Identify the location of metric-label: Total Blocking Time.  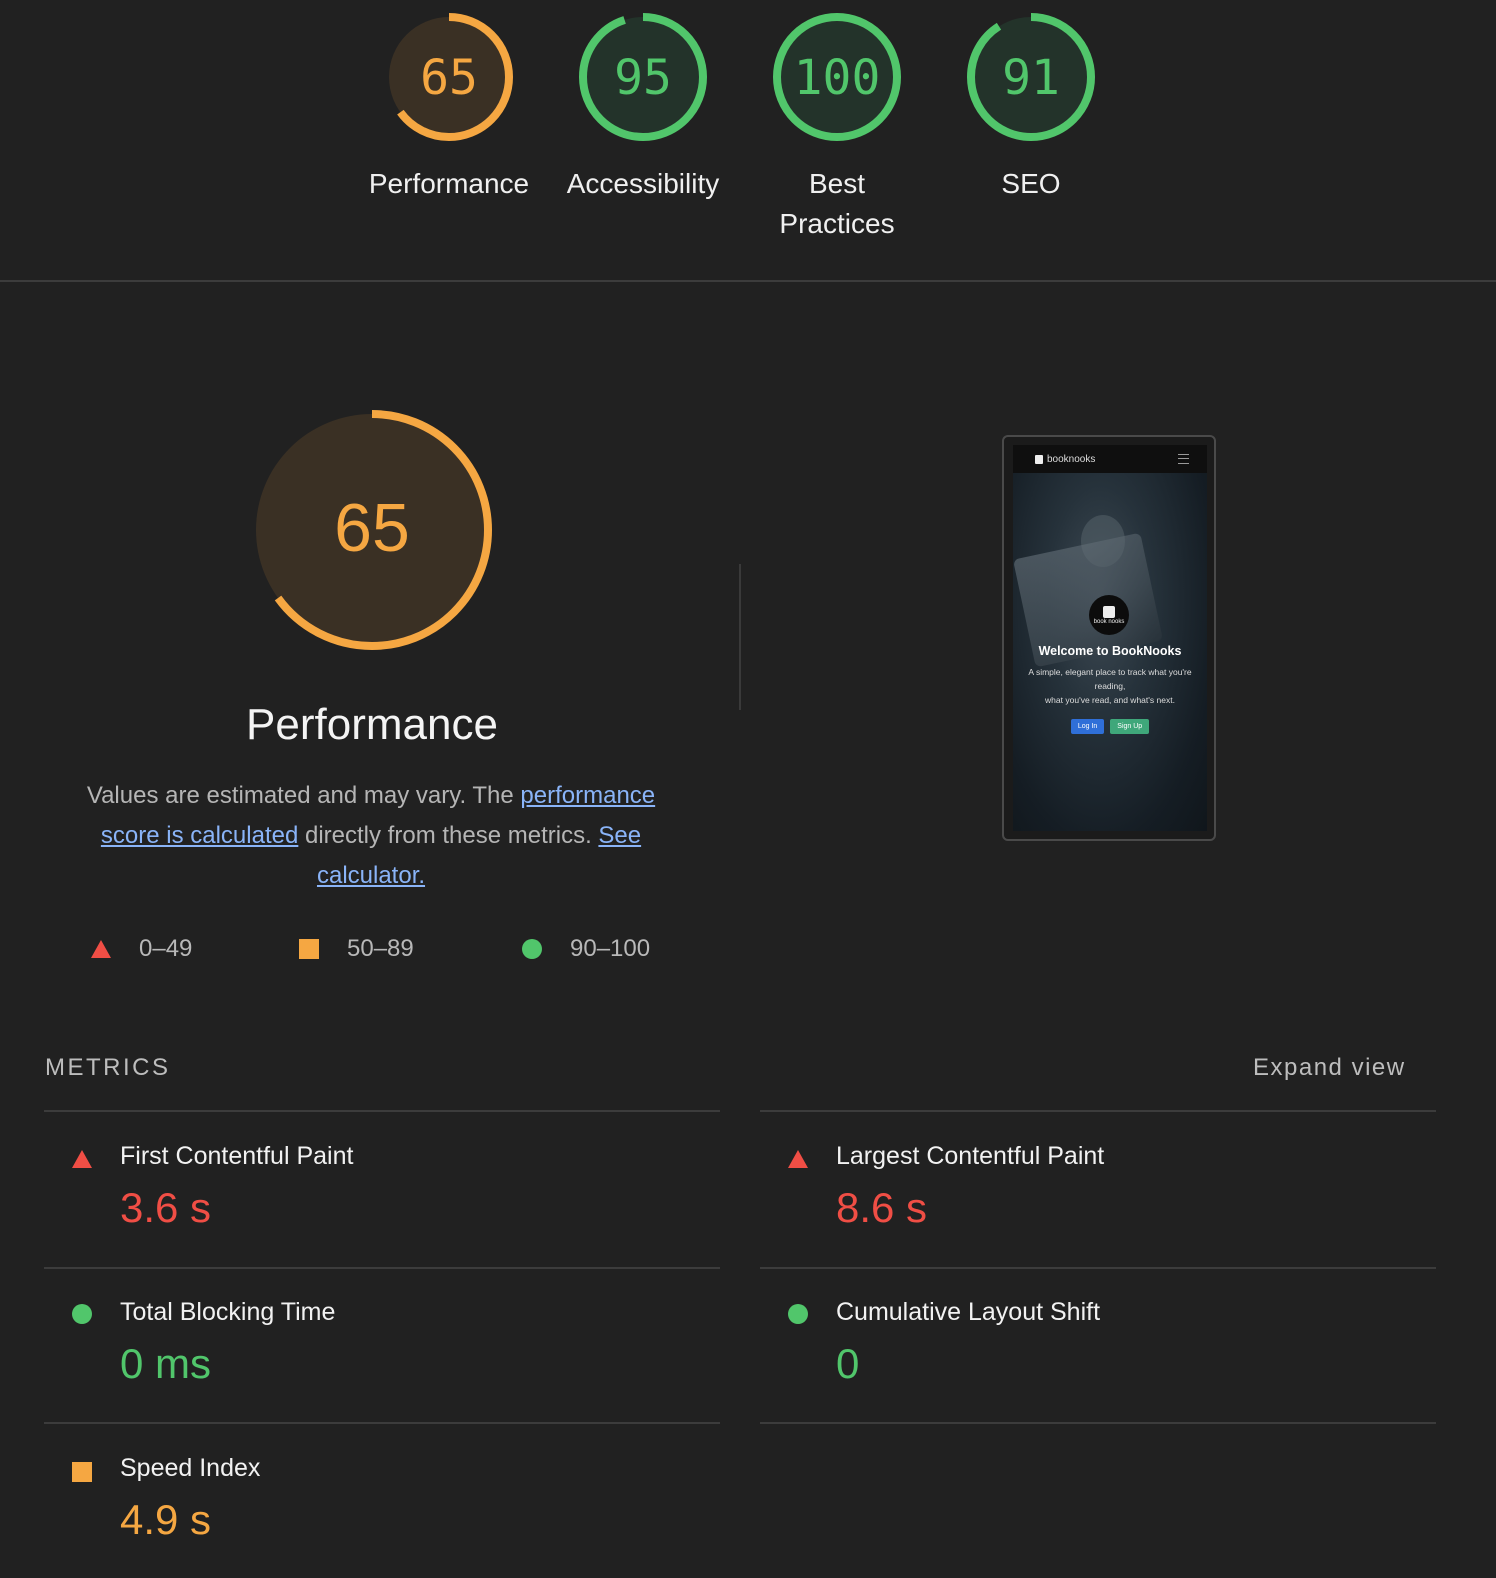
(228, 1312).